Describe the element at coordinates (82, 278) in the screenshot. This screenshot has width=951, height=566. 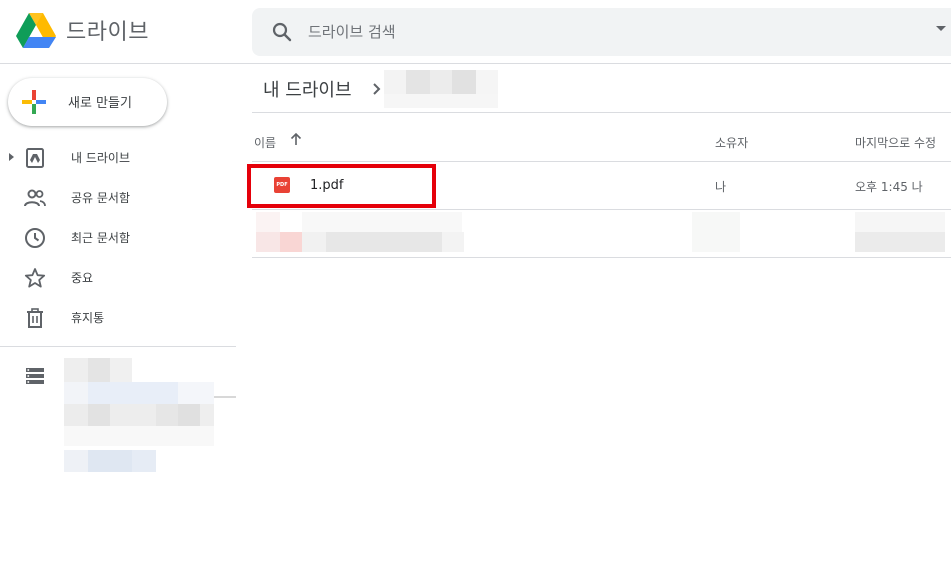
I see `sidebar-item-label: 중요` at that location.